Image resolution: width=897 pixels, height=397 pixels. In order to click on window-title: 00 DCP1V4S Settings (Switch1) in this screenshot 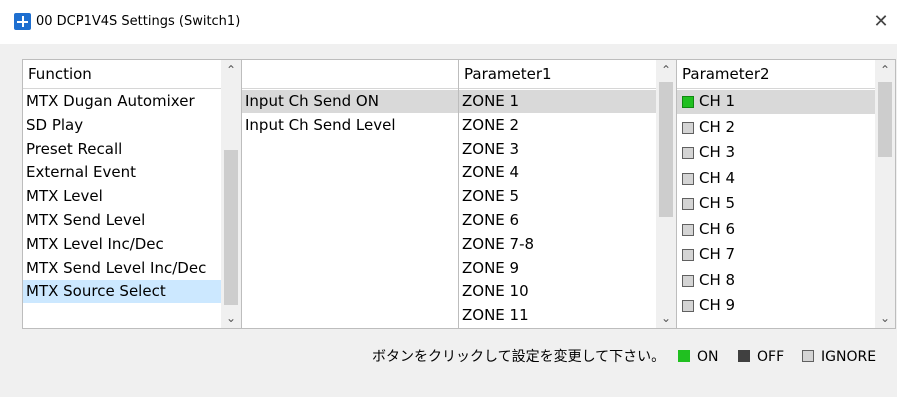, I will do `click(138, 21)`.